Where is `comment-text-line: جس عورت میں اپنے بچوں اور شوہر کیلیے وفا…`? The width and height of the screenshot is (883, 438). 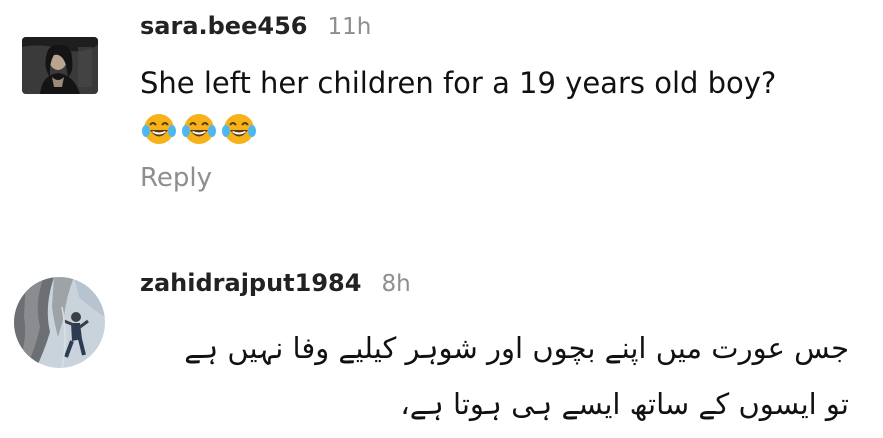
comment-text-line: جس عورت میں اپنے بچوں اور شوہر کیلیے وفا… is located at coordinates (516, 348).